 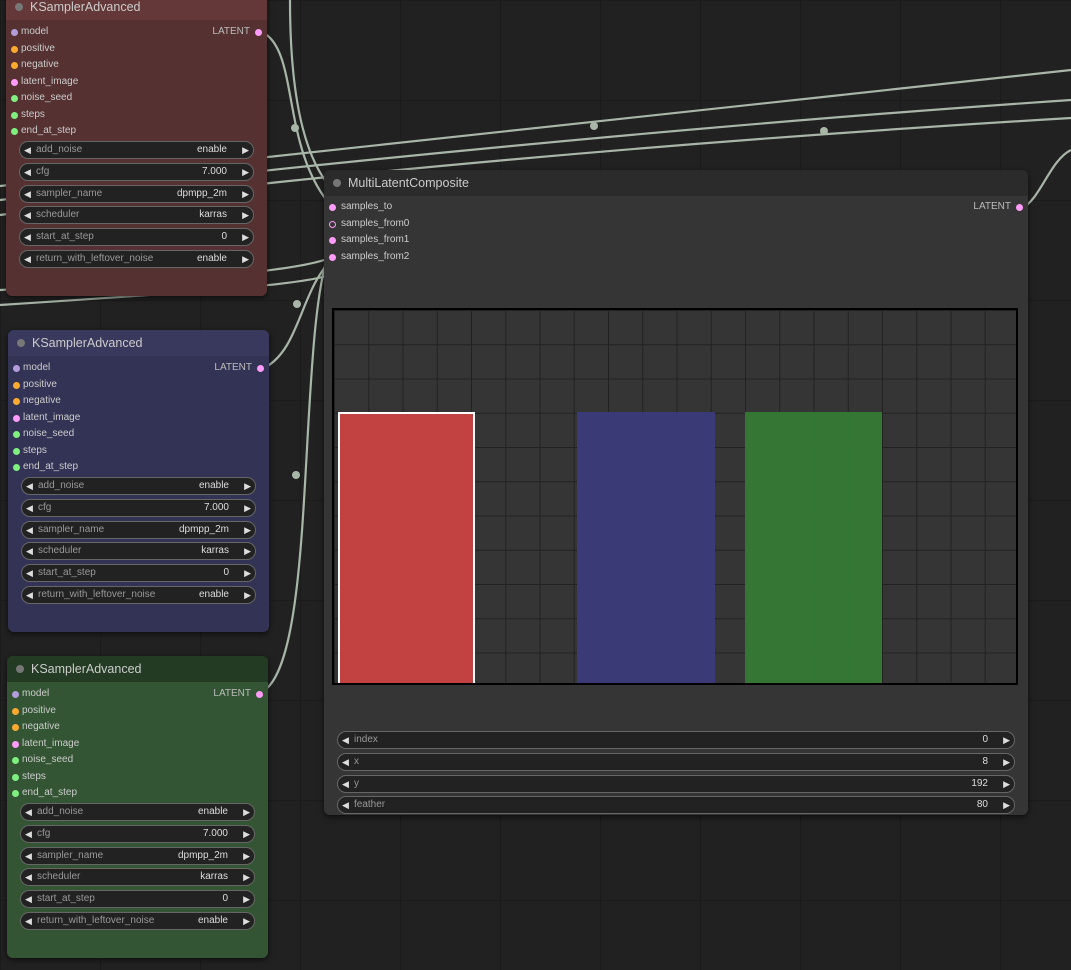 I want to click on widget-x: ◀ x 8 ▶, so click(x=676, y=761).